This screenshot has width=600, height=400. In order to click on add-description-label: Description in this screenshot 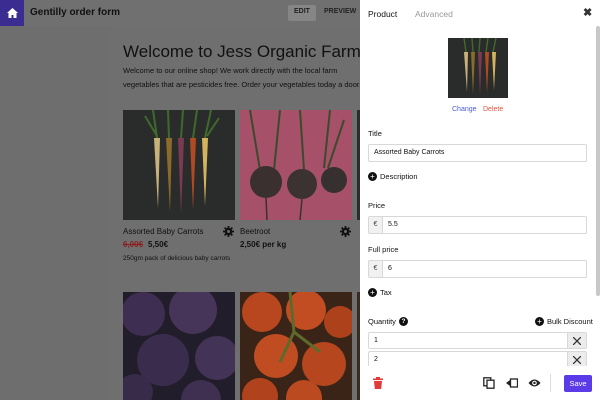, I will do `click(399, 176)`.